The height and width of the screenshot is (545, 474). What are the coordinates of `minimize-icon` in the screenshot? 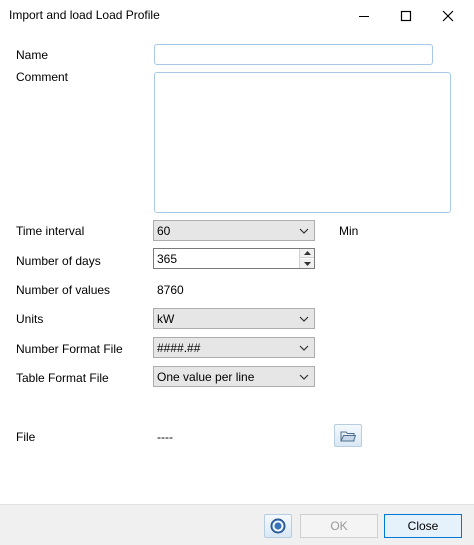 It's located at (364, 16).